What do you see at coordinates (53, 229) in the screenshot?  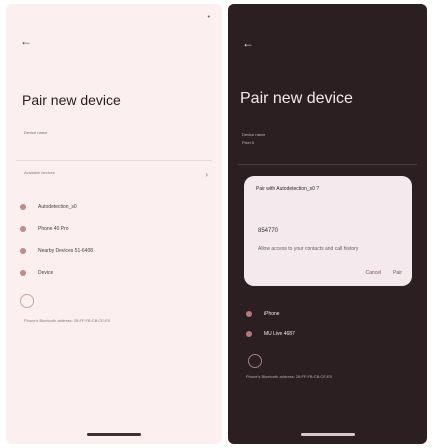 I see `list-item-label: Phone 40 Pro` at bounding box center [53, 229].